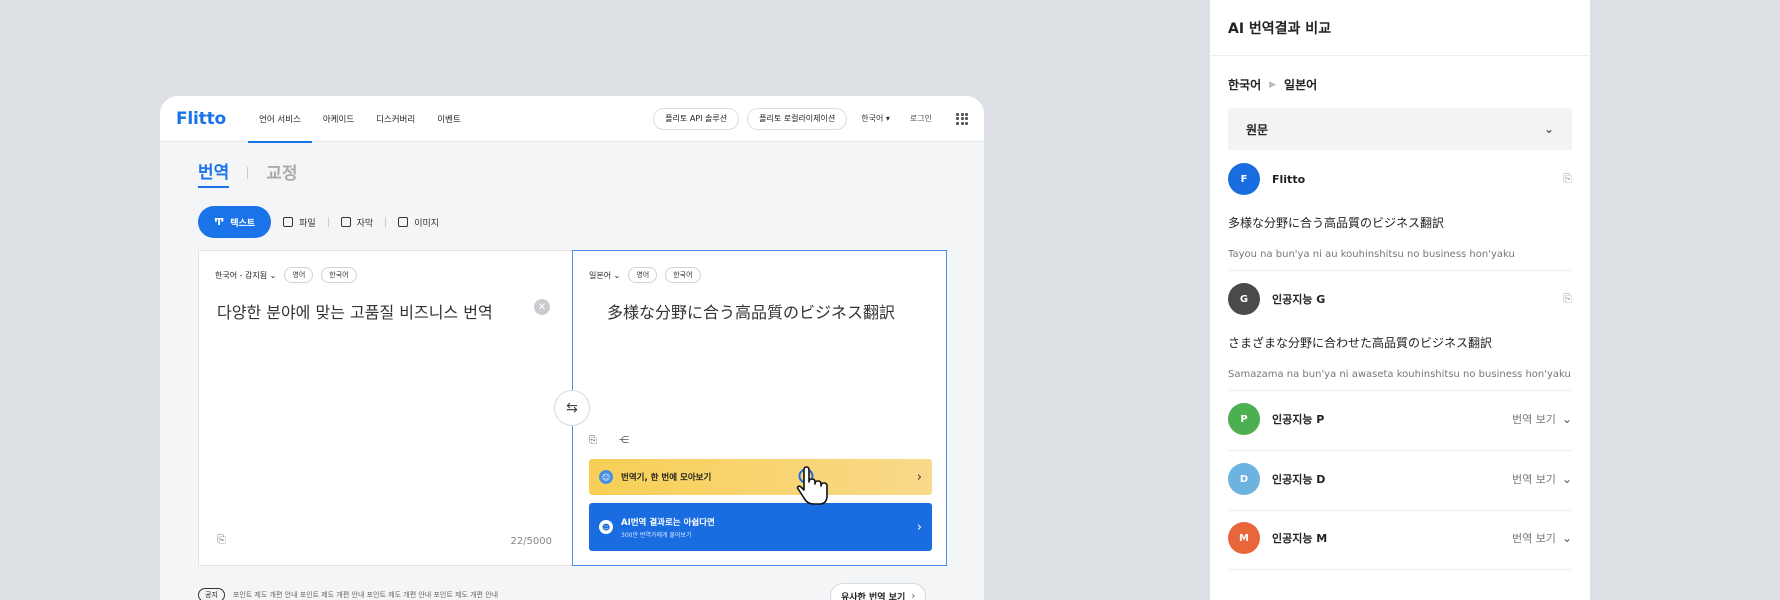  What do you see at coordinates (1245, 85) in the screenshot?
I see `compare-source-lang: 한국어` at bounding box center [1245, 85].